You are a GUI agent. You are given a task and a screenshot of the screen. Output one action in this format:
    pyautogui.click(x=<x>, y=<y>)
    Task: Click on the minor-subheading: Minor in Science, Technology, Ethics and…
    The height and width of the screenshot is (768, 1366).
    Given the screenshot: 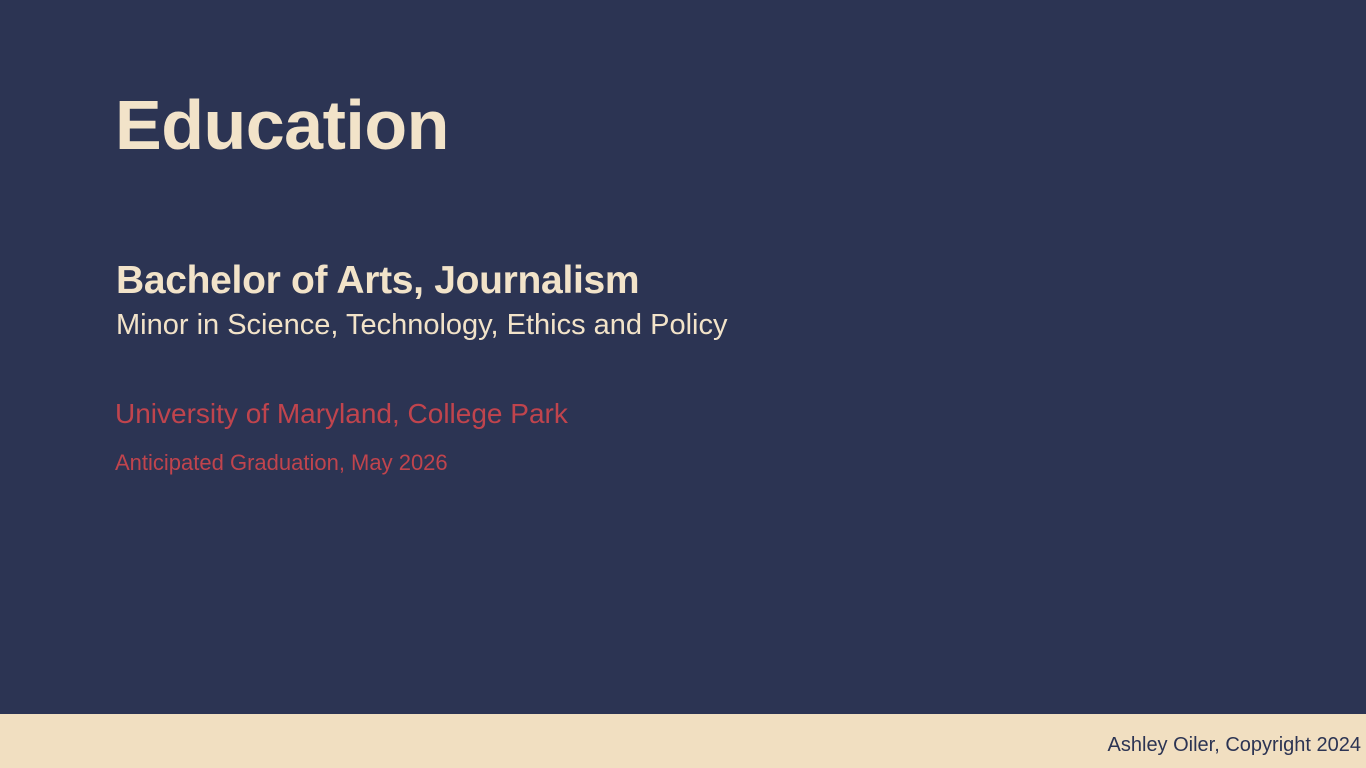 What is the action you would take?
    pyautogui.click(x=422, y=325)
    